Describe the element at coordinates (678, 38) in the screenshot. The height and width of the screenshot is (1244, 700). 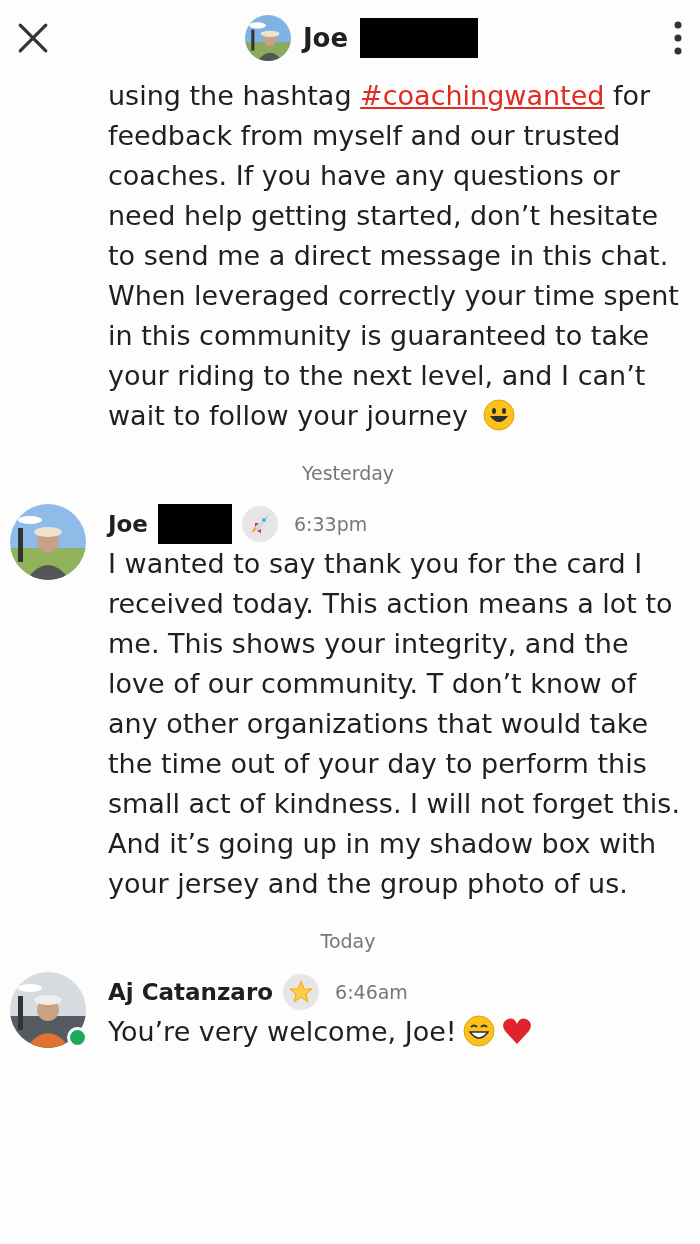
I see `more-options-icon` at that location.